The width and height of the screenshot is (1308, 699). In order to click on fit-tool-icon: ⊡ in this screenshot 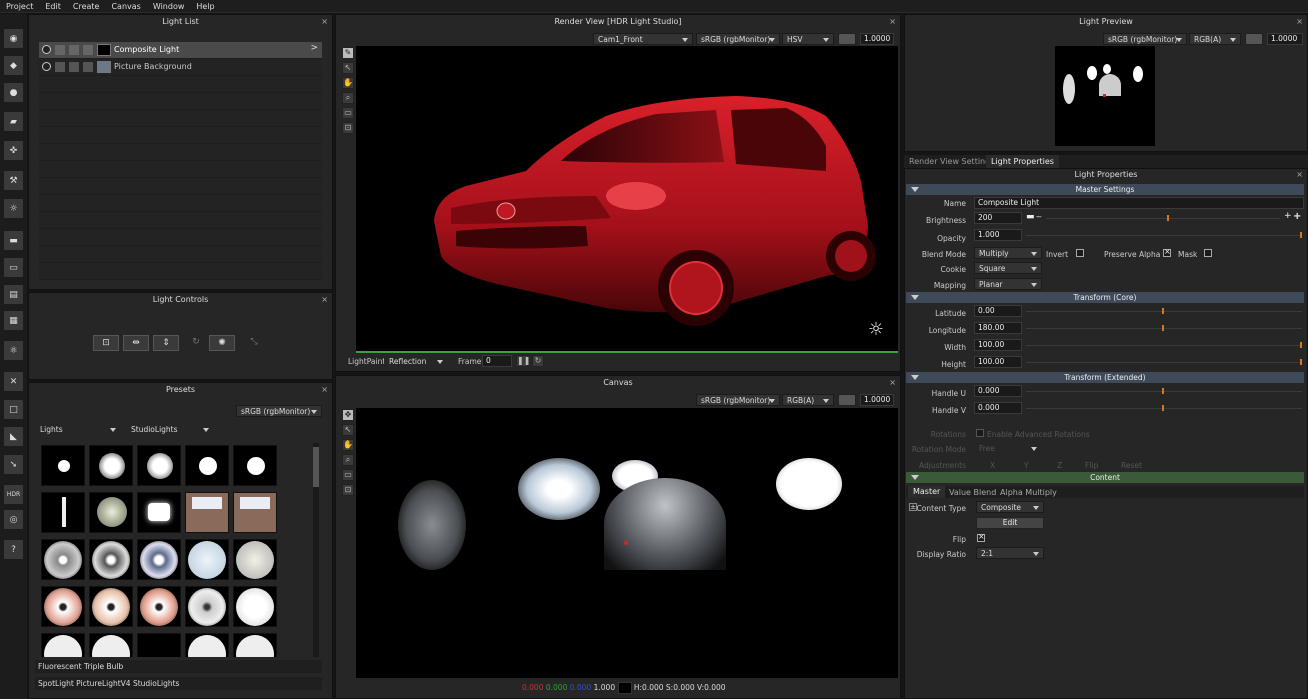, I will do `click(348, 128)`.